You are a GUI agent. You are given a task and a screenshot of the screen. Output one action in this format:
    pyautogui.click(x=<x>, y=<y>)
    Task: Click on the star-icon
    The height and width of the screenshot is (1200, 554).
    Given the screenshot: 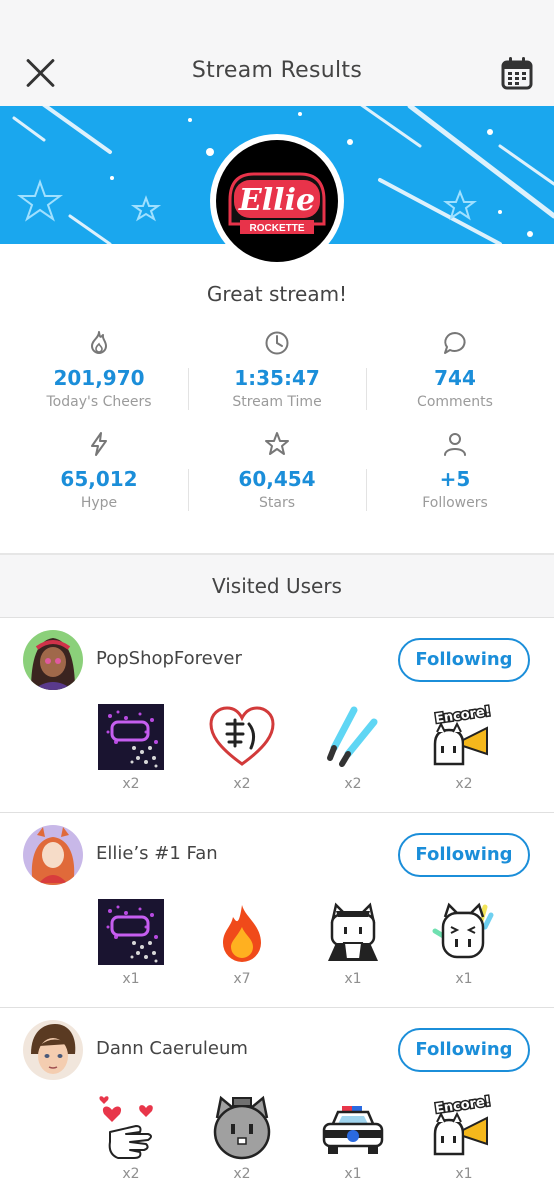 What is the action you would take?
    pyautogui.click(x=277, y=443)
    